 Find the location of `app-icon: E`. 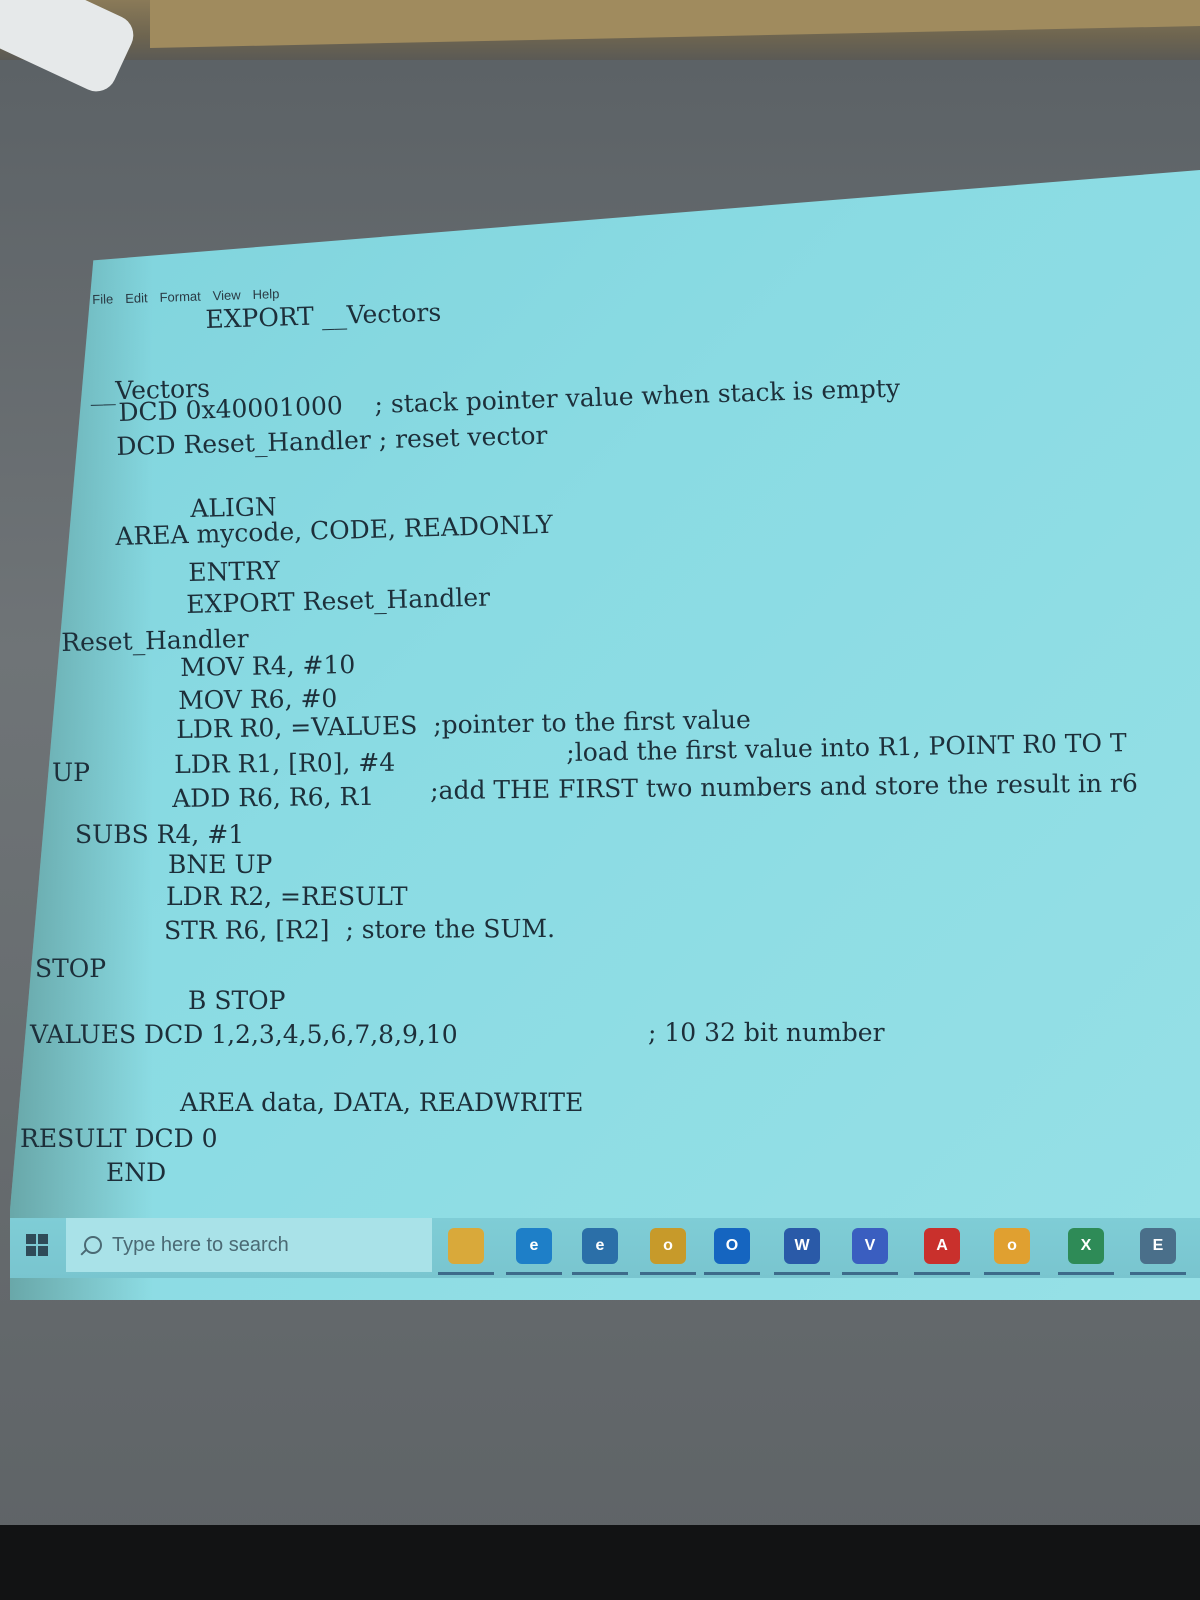

app-icon: E is located at coordinates (1158, 1246).